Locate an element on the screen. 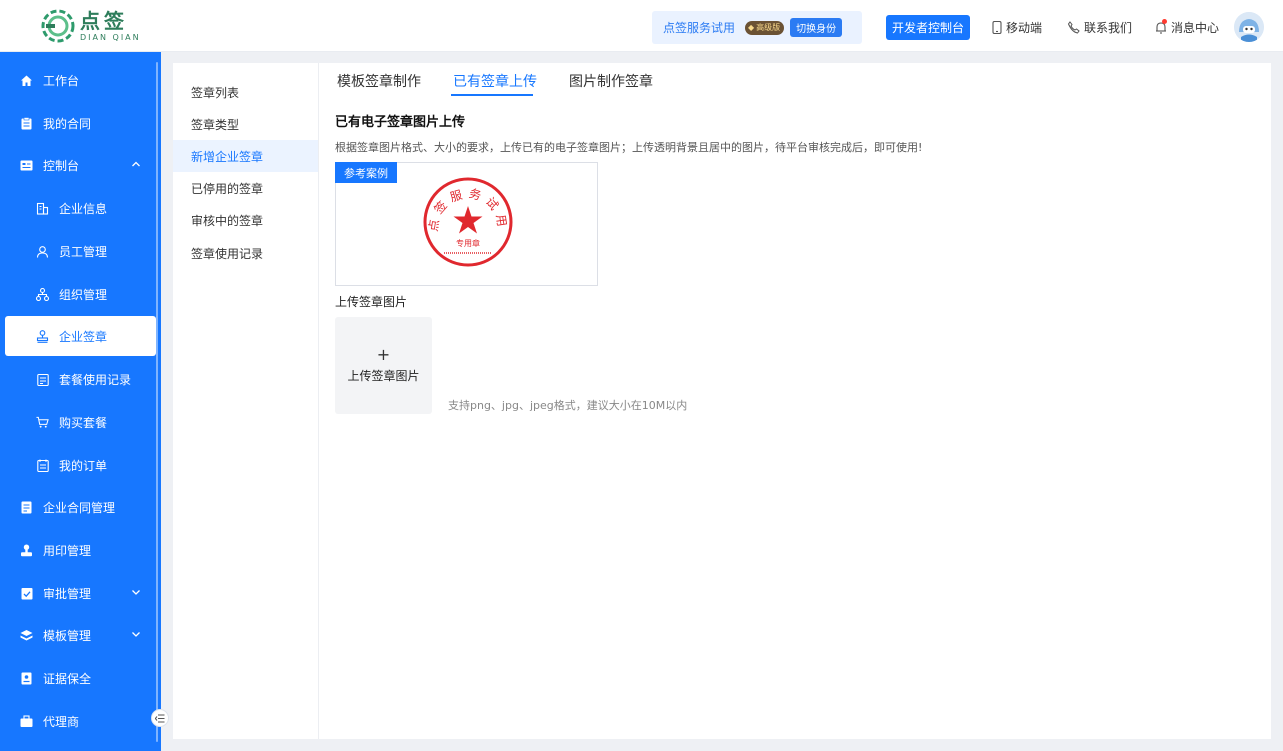  agent-icon is located at coordinates (26, 721).